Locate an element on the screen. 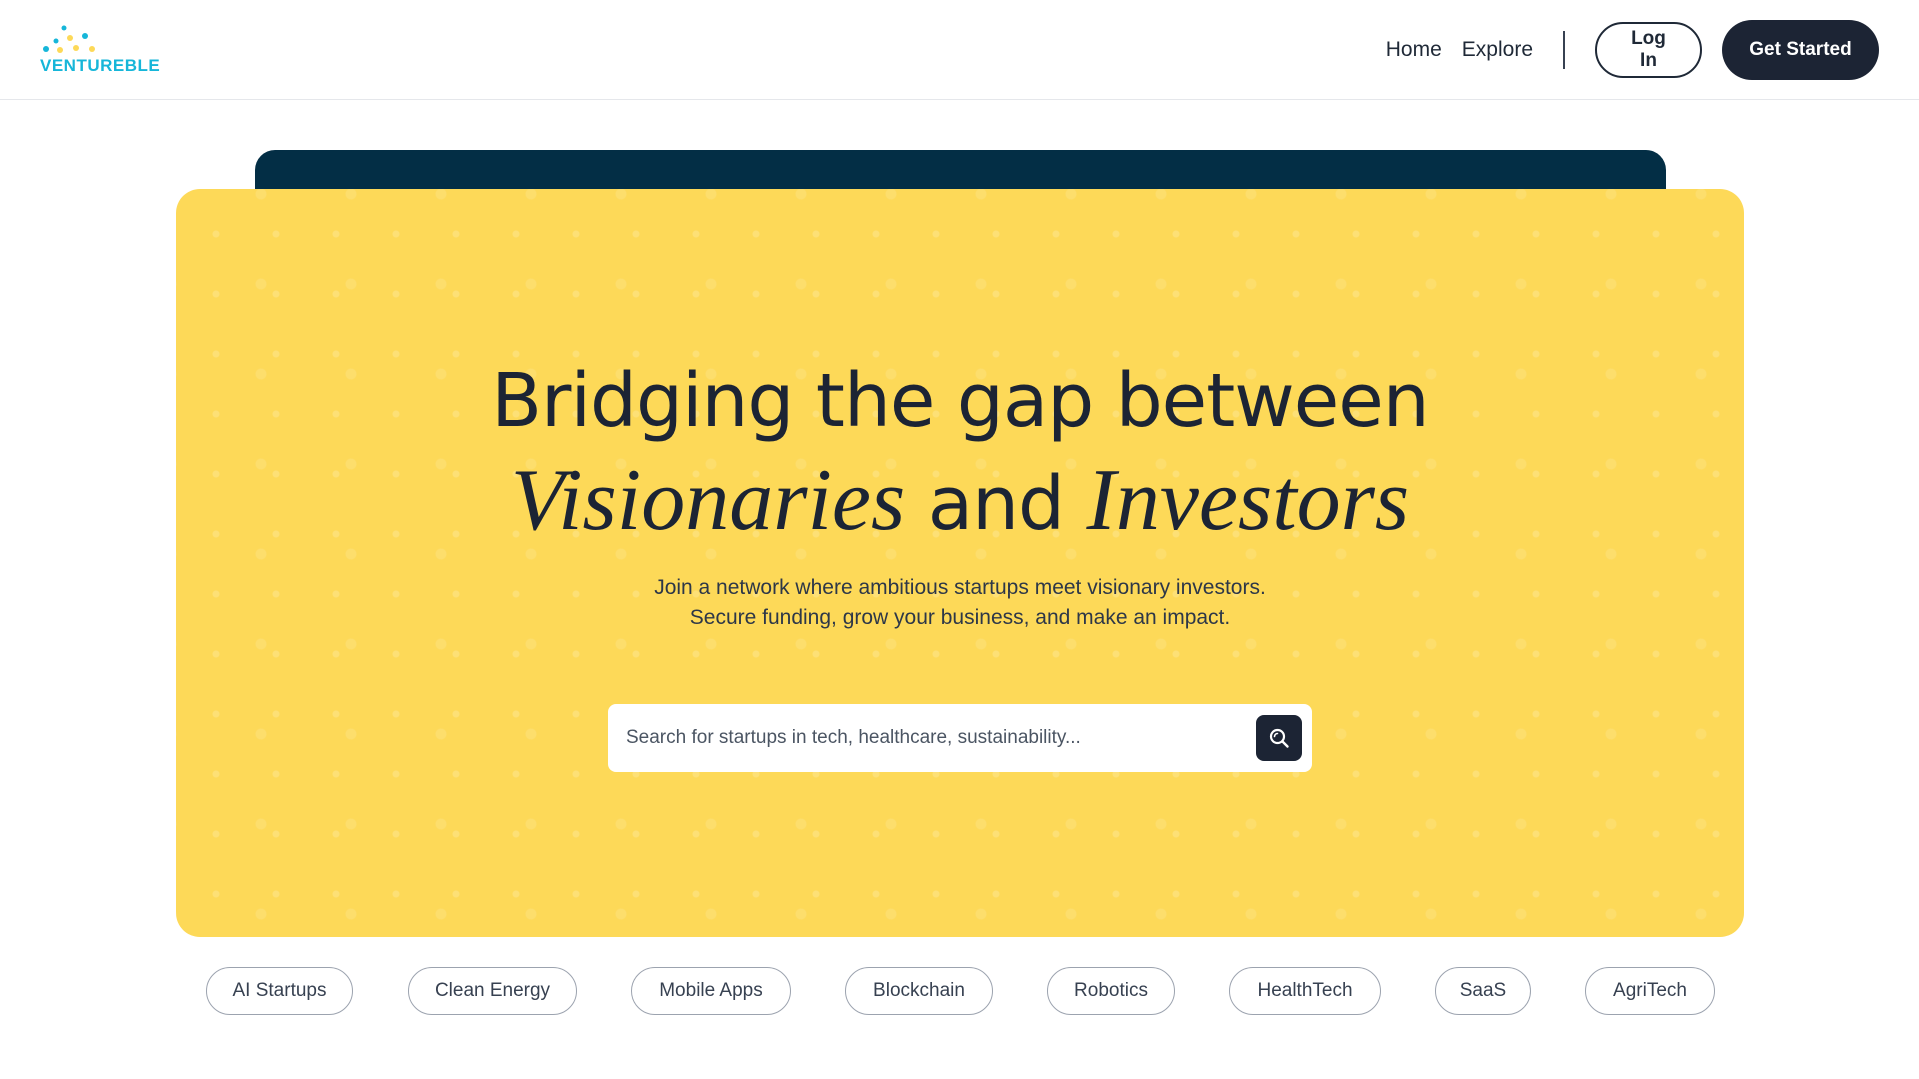 Image resolution: width=1919 pixels, height=1079 pixels. nav-link-explore: Explore is located at coordinates (1497, 50).